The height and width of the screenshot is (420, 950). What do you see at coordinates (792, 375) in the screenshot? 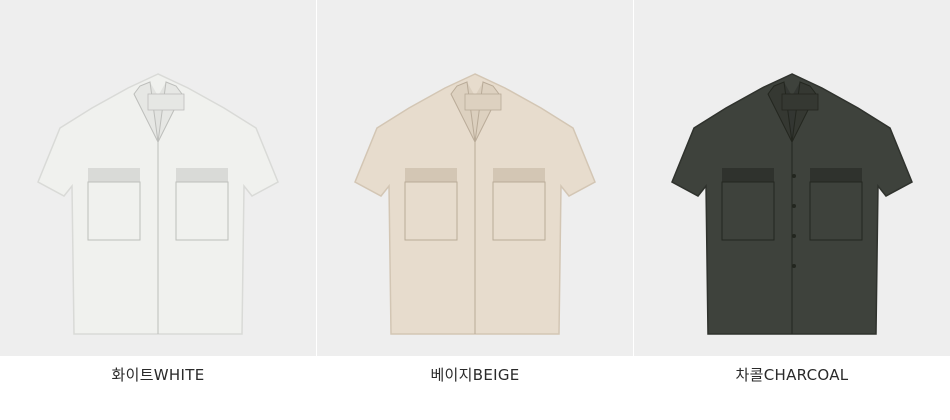
I see `product-label: 차콜CHARCOAL` at bounding box center [792, 375].